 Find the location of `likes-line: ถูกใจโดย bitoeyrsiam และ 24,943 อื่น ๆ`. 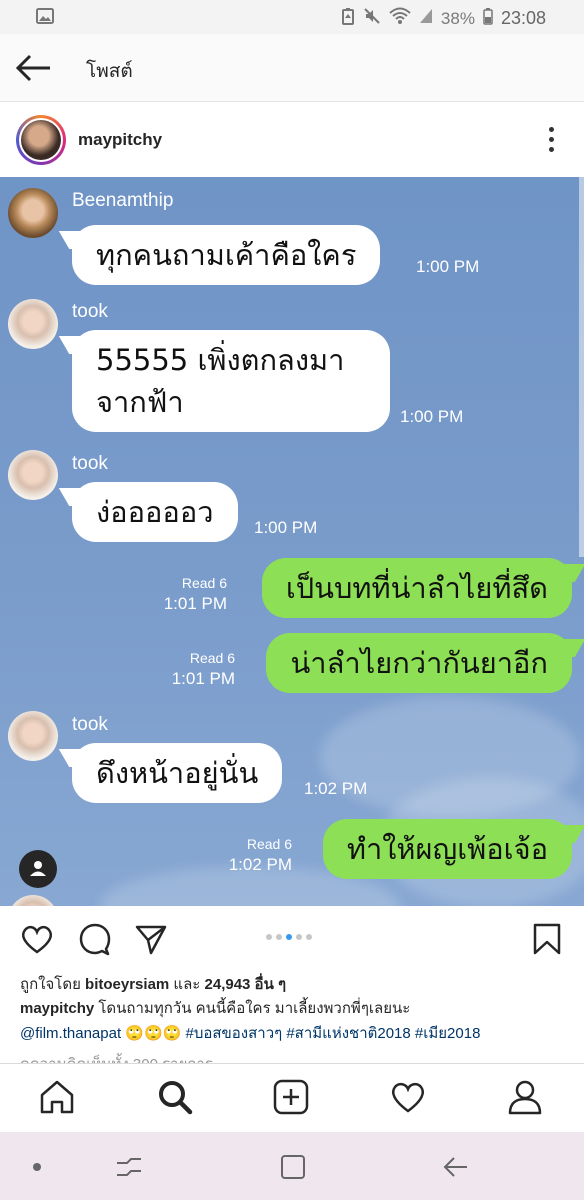

likes-line: ถูกใจโดย bitoeyrsiam และ 24,943 อื่น ๆ is located at coordinates (153, 984).